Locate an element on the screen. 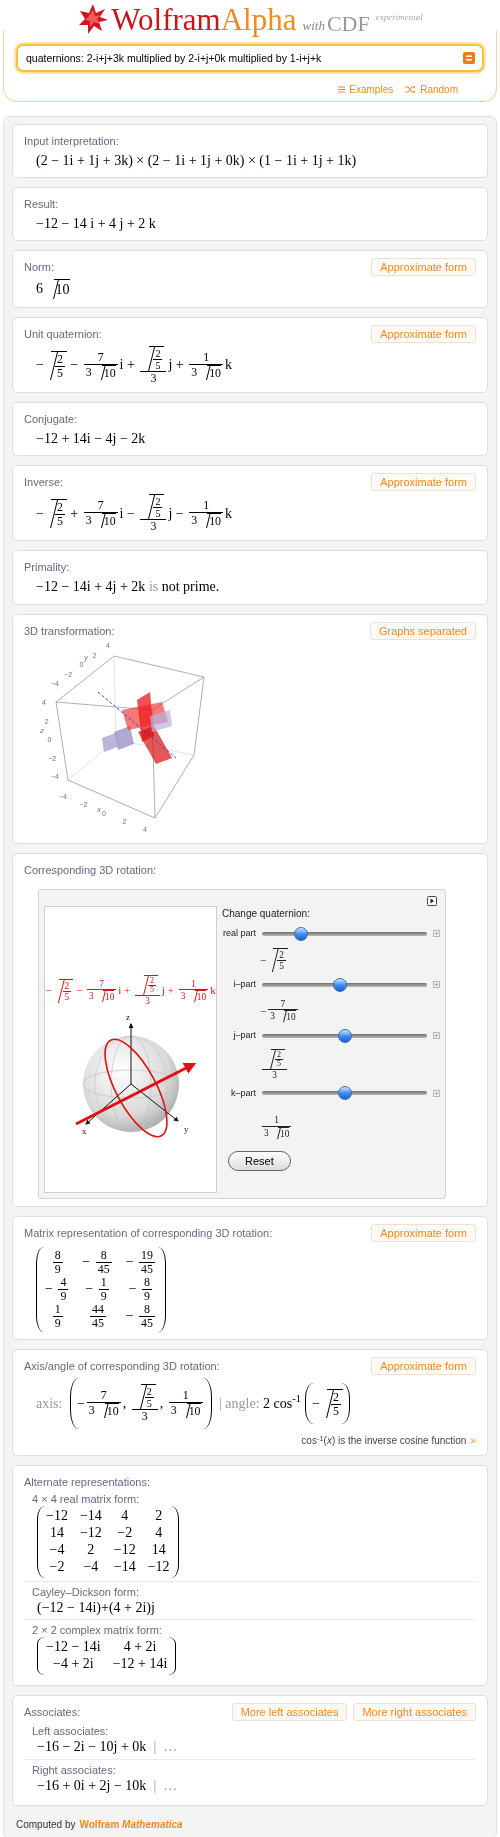 The height and width of the screenshot is (1837, 500). slider-label: j–part is located at coordinates (244, 1035).